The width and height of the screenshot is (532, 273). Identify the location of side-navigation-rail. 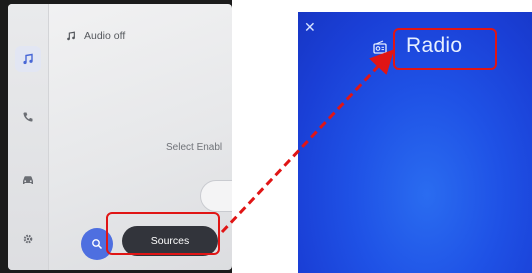
(28, 137).